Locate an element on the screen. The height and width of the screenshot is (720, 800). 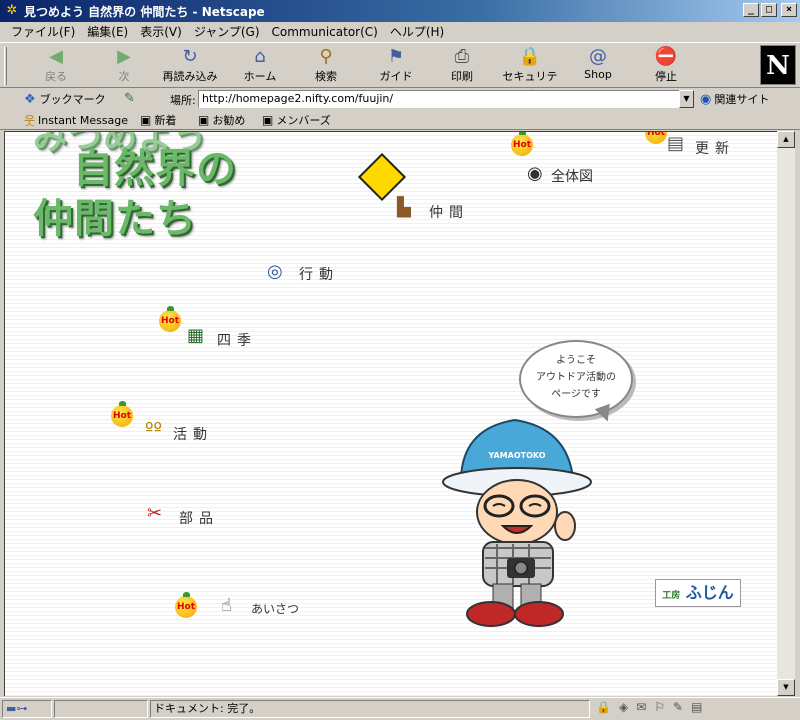
menu-help: ヘルプ(H) is located at coordinates (417, 31).